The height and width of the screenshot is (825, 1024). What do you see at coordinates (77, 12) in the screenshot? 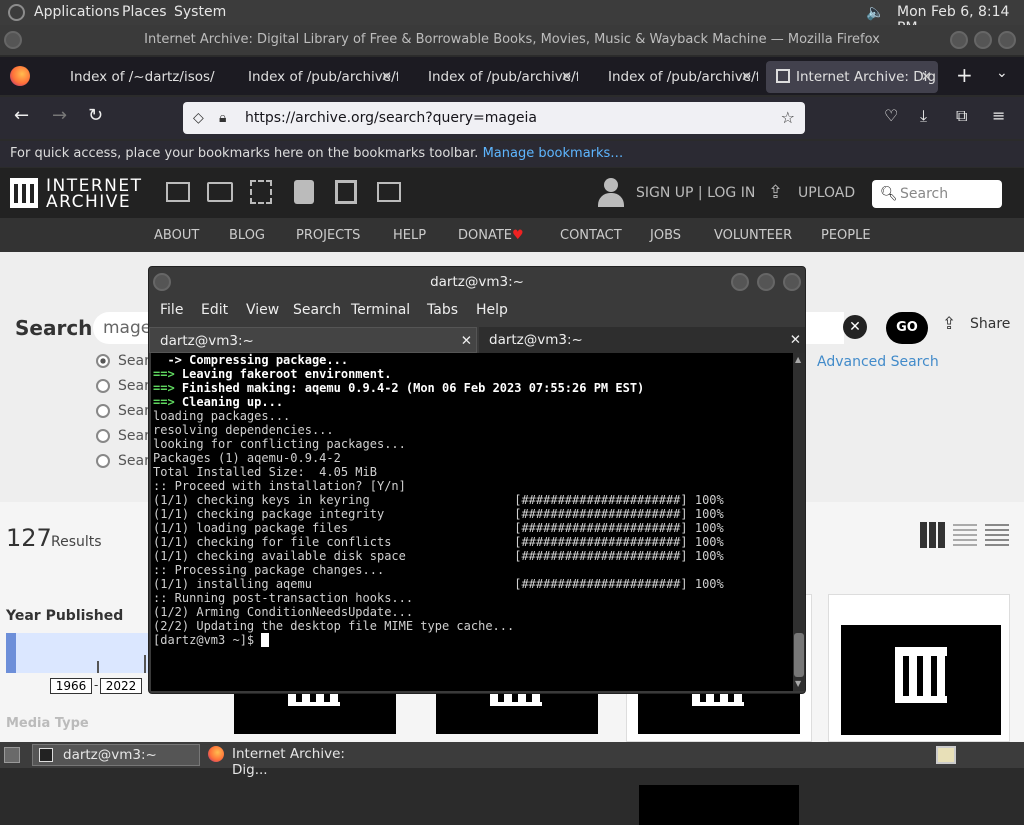
I see `applications-menu: Applications` at bounding box center [77, 12].